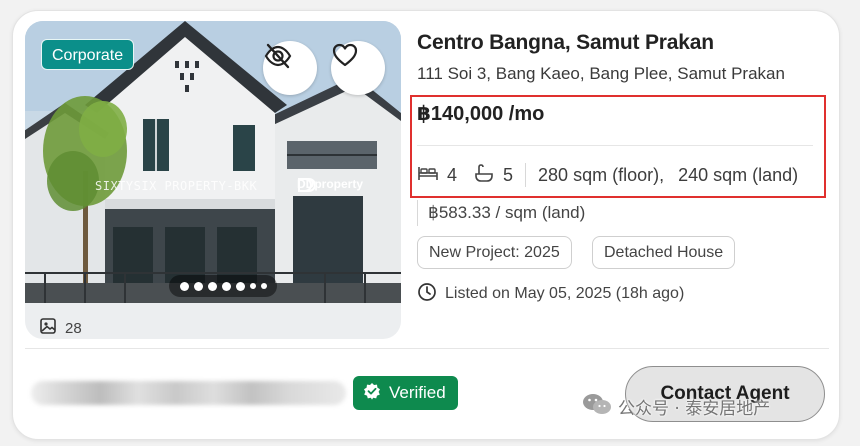 The width and height of the screenshot is (860, 446). I want to click on photo-watermark: SIXTYSIX PROPERTY-BKK, so click(176, 186).